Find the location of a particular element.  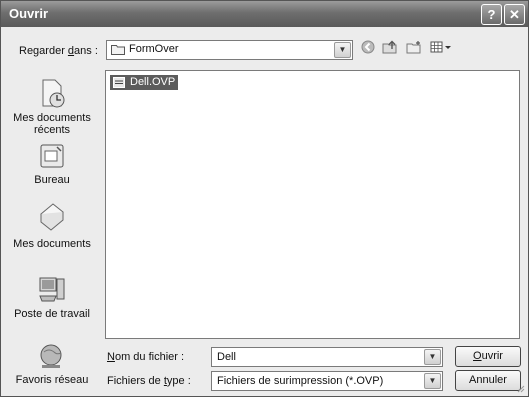

filetype-label: Fichiers de type : is located at coordinates (149, 381).